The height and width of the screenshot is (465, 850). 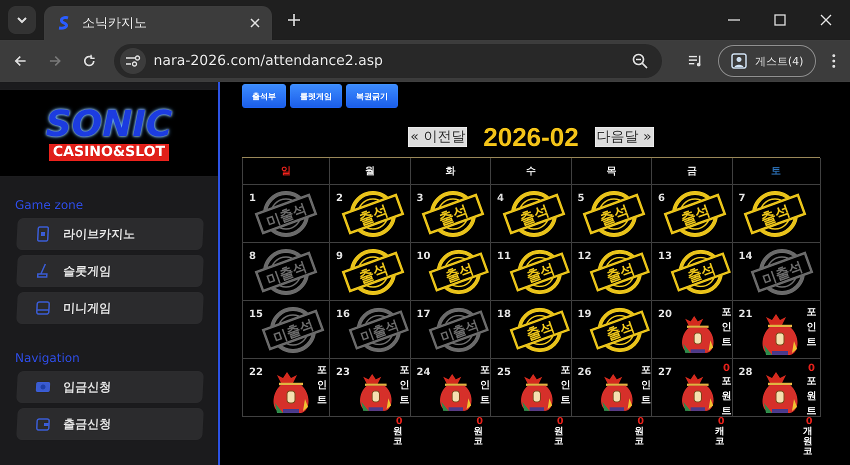 I want to click on day-number: 1, so click(x=252, y=198).